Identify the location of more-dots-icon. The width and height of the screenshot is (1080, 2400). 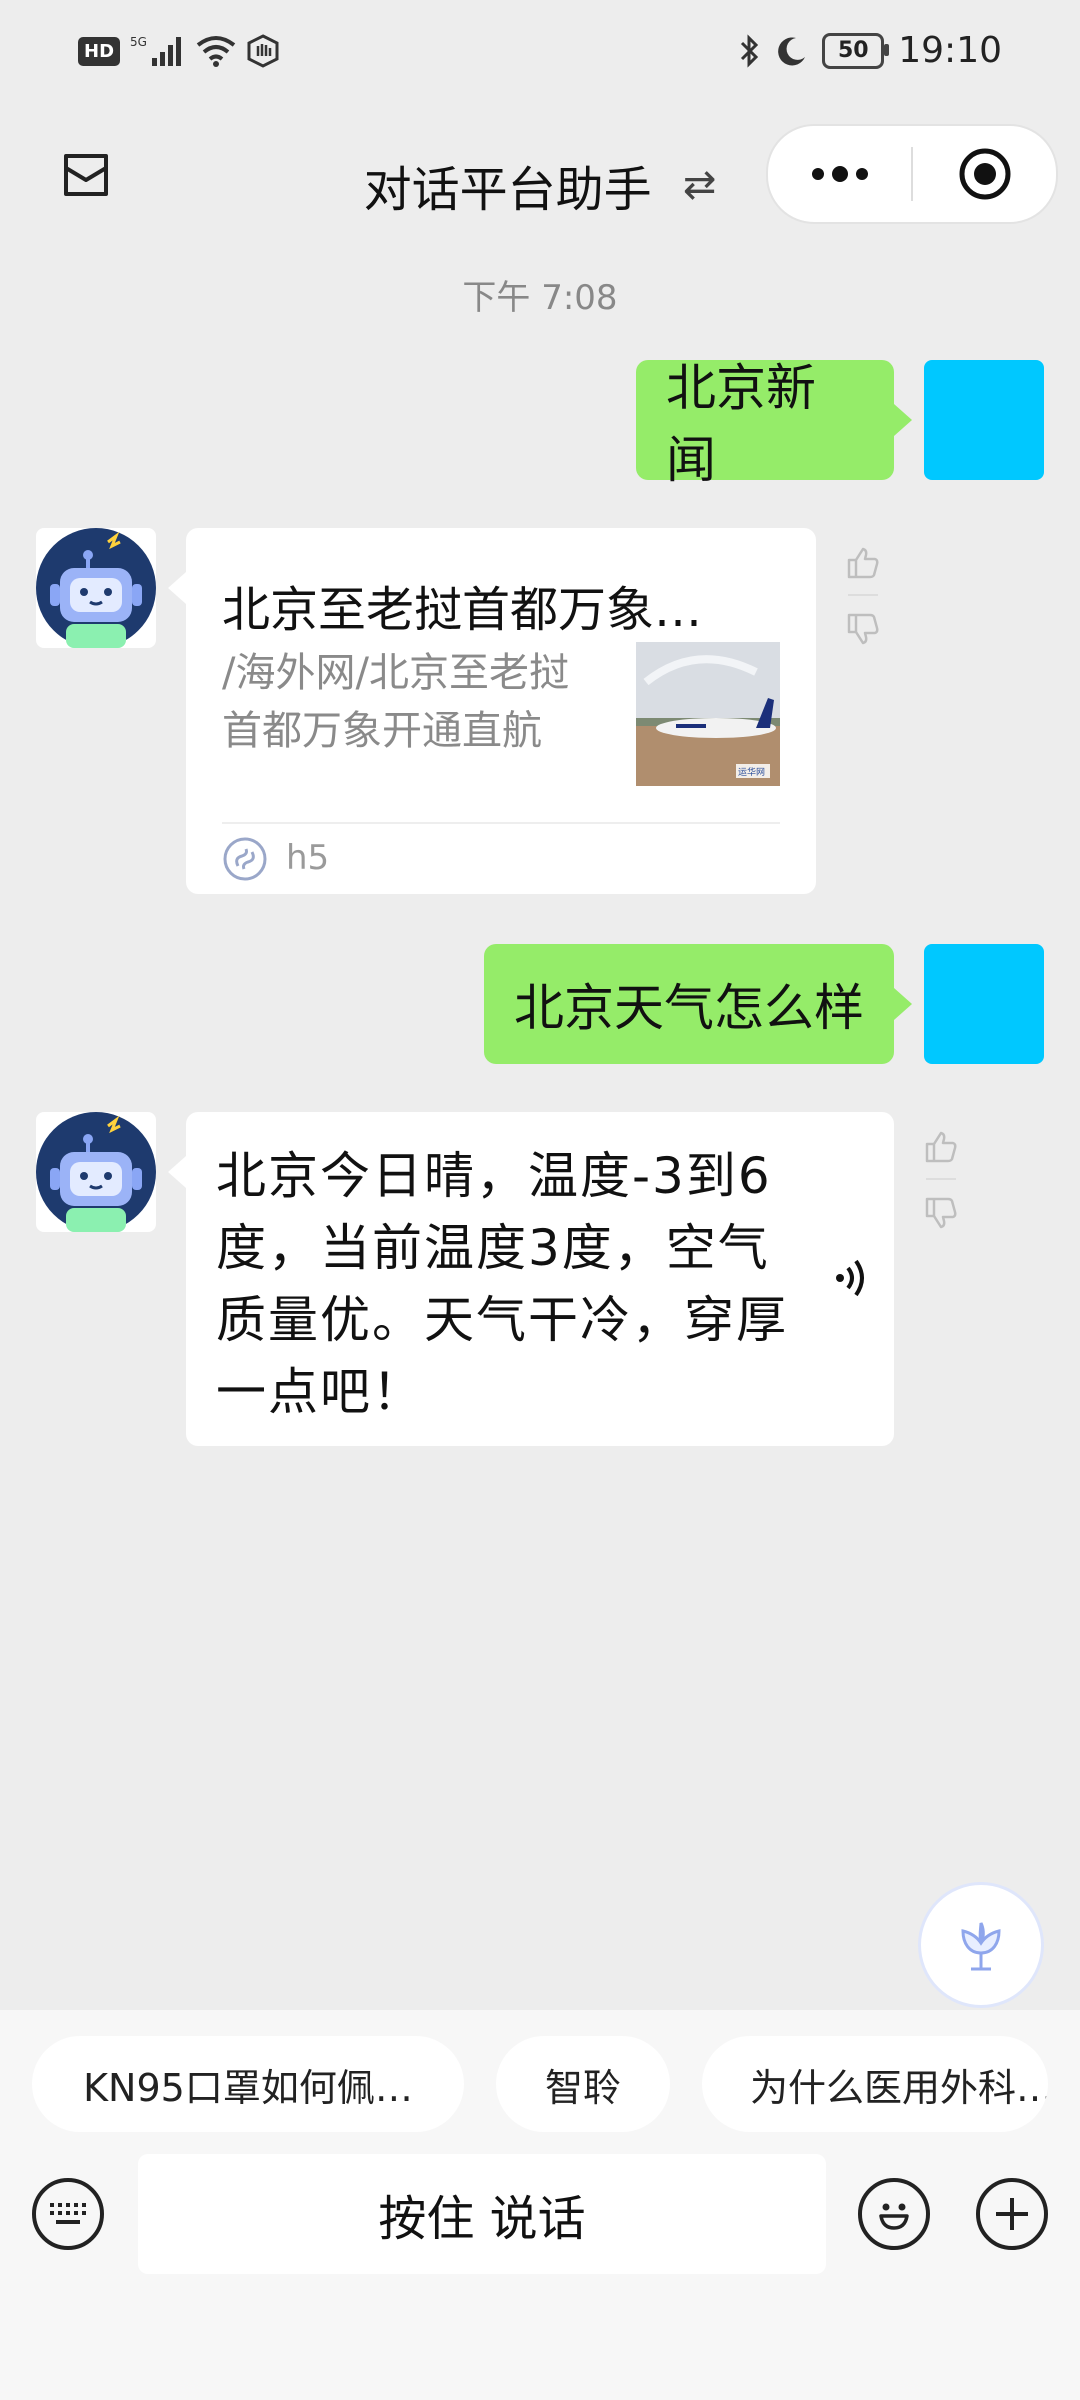
(839, 174).